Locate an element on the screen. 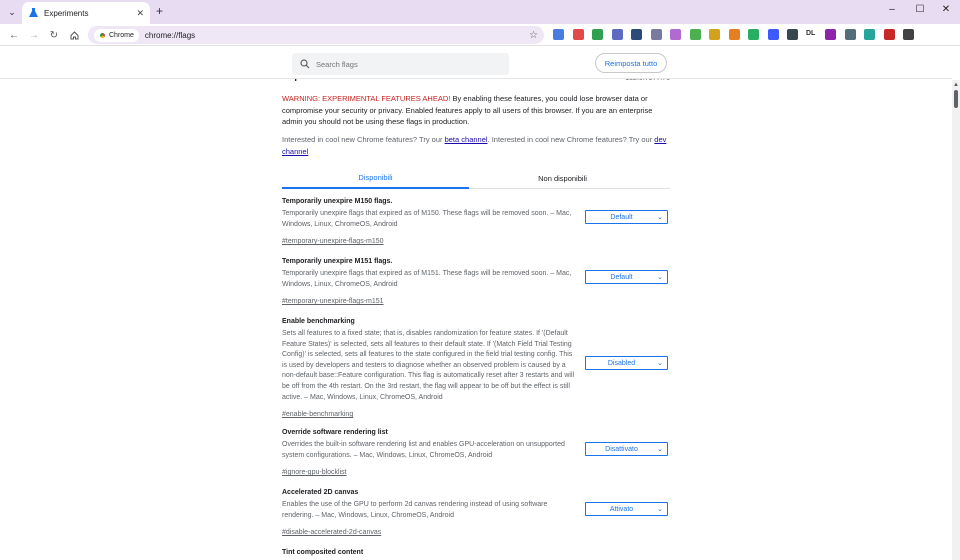 The width and height of the screenshot is (960, 560). ext-10-icon is located at coordinates (734, 34).